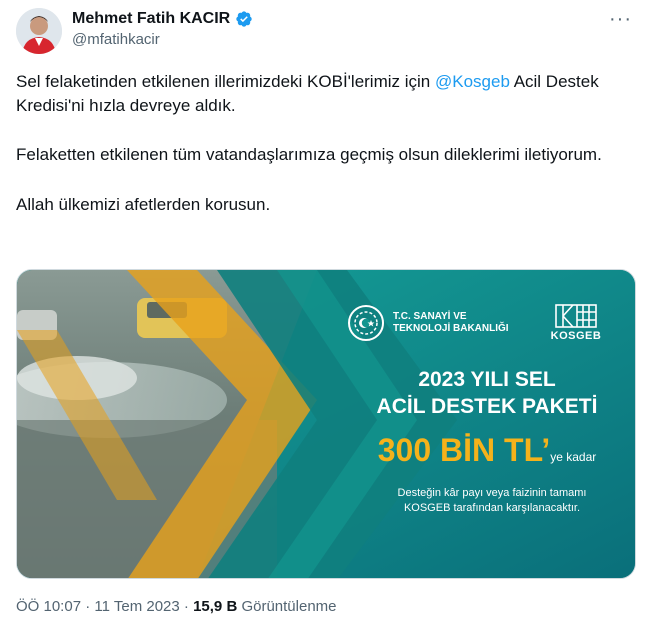  I want to click on mention-link: @Kosgeb, so click(472, 81).